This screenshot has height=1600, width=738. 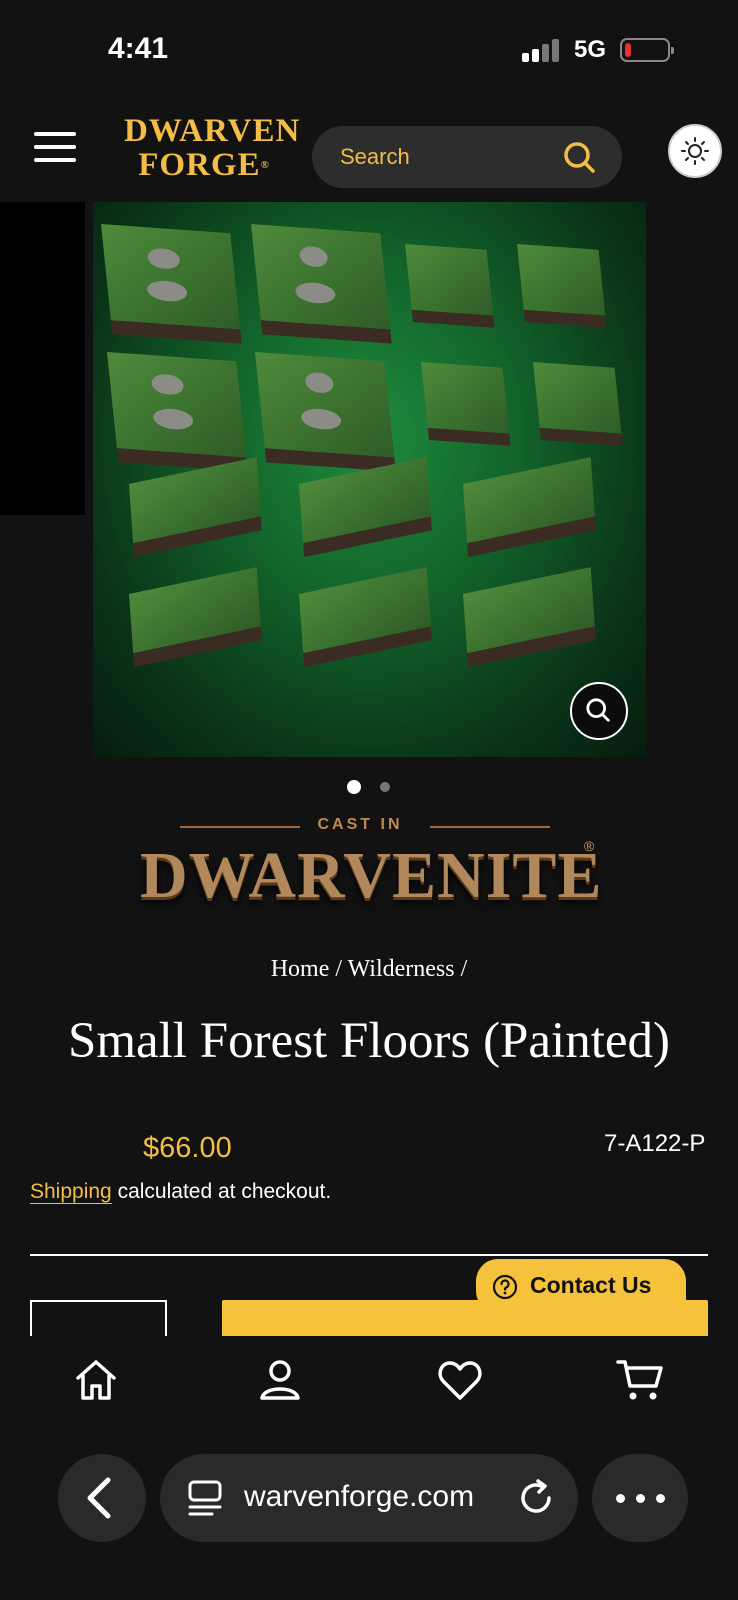 What do you see at coordinates (460, 1380) in the screenshot?
I see `wishlist-icon` at bounding box center [460, 1380].